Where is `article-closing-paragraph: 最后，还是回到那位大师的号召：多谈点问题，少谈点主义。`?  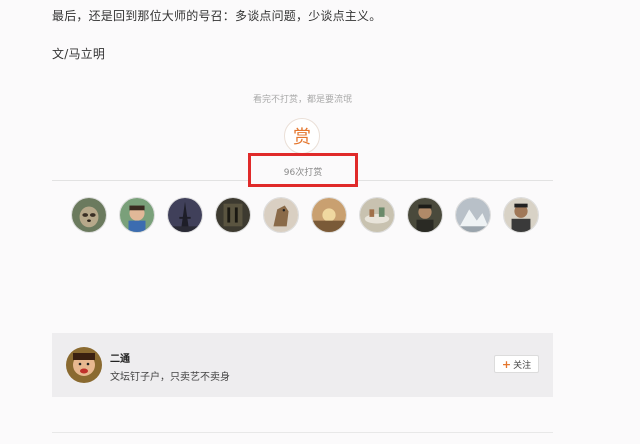
article-closing-paragraph: 最后，还是回到那位大师的号召：多谈点问题，少谈点主义。 is located at coordinates (217, 16).